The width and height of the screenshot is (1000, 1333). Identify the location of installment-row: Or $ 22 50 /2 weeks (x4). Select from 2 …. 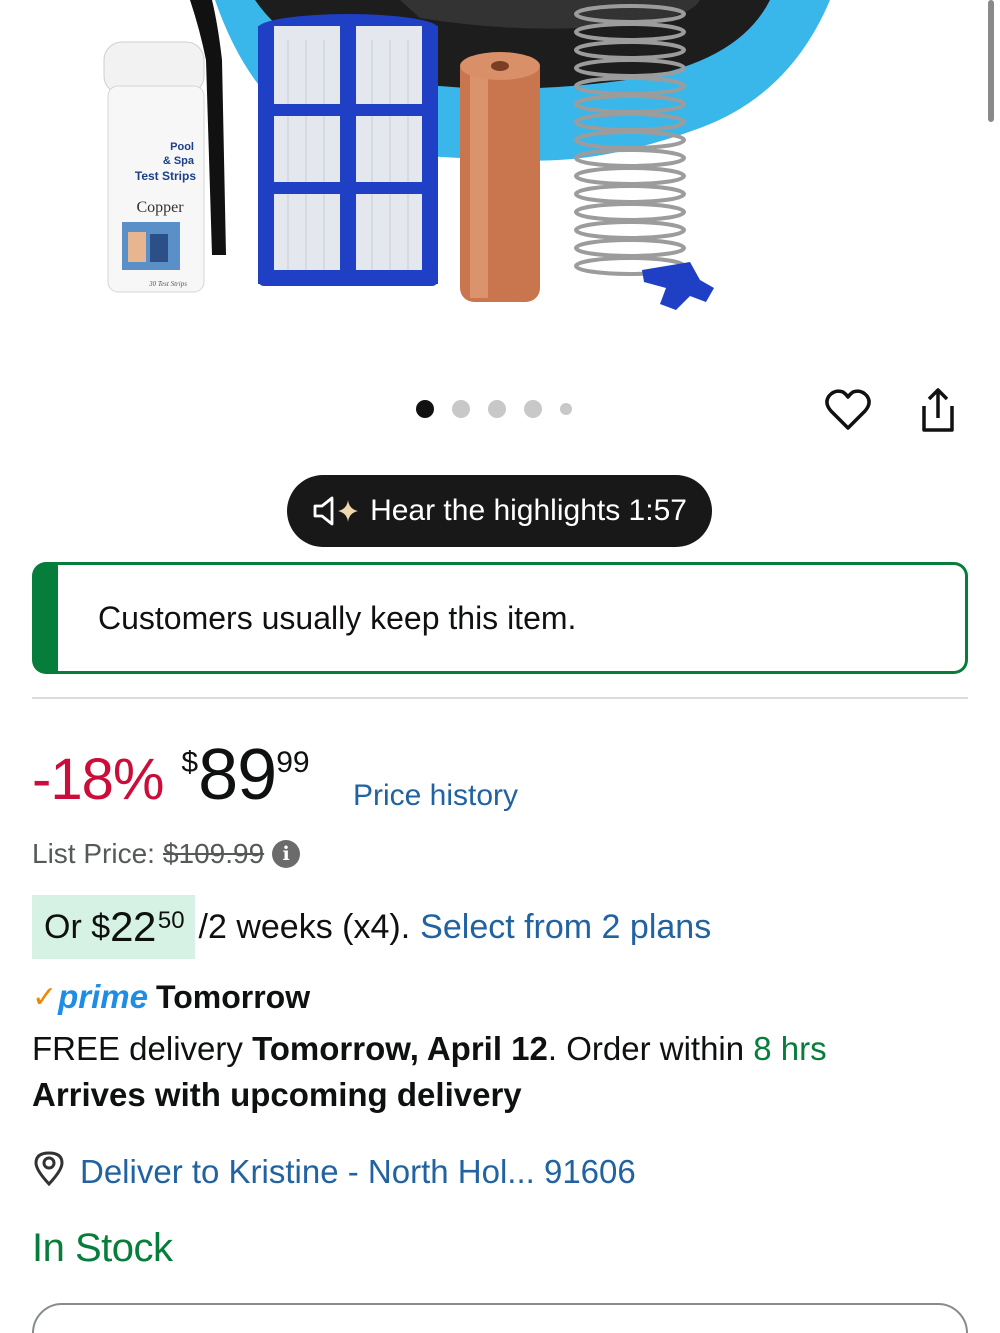
(371, 927).